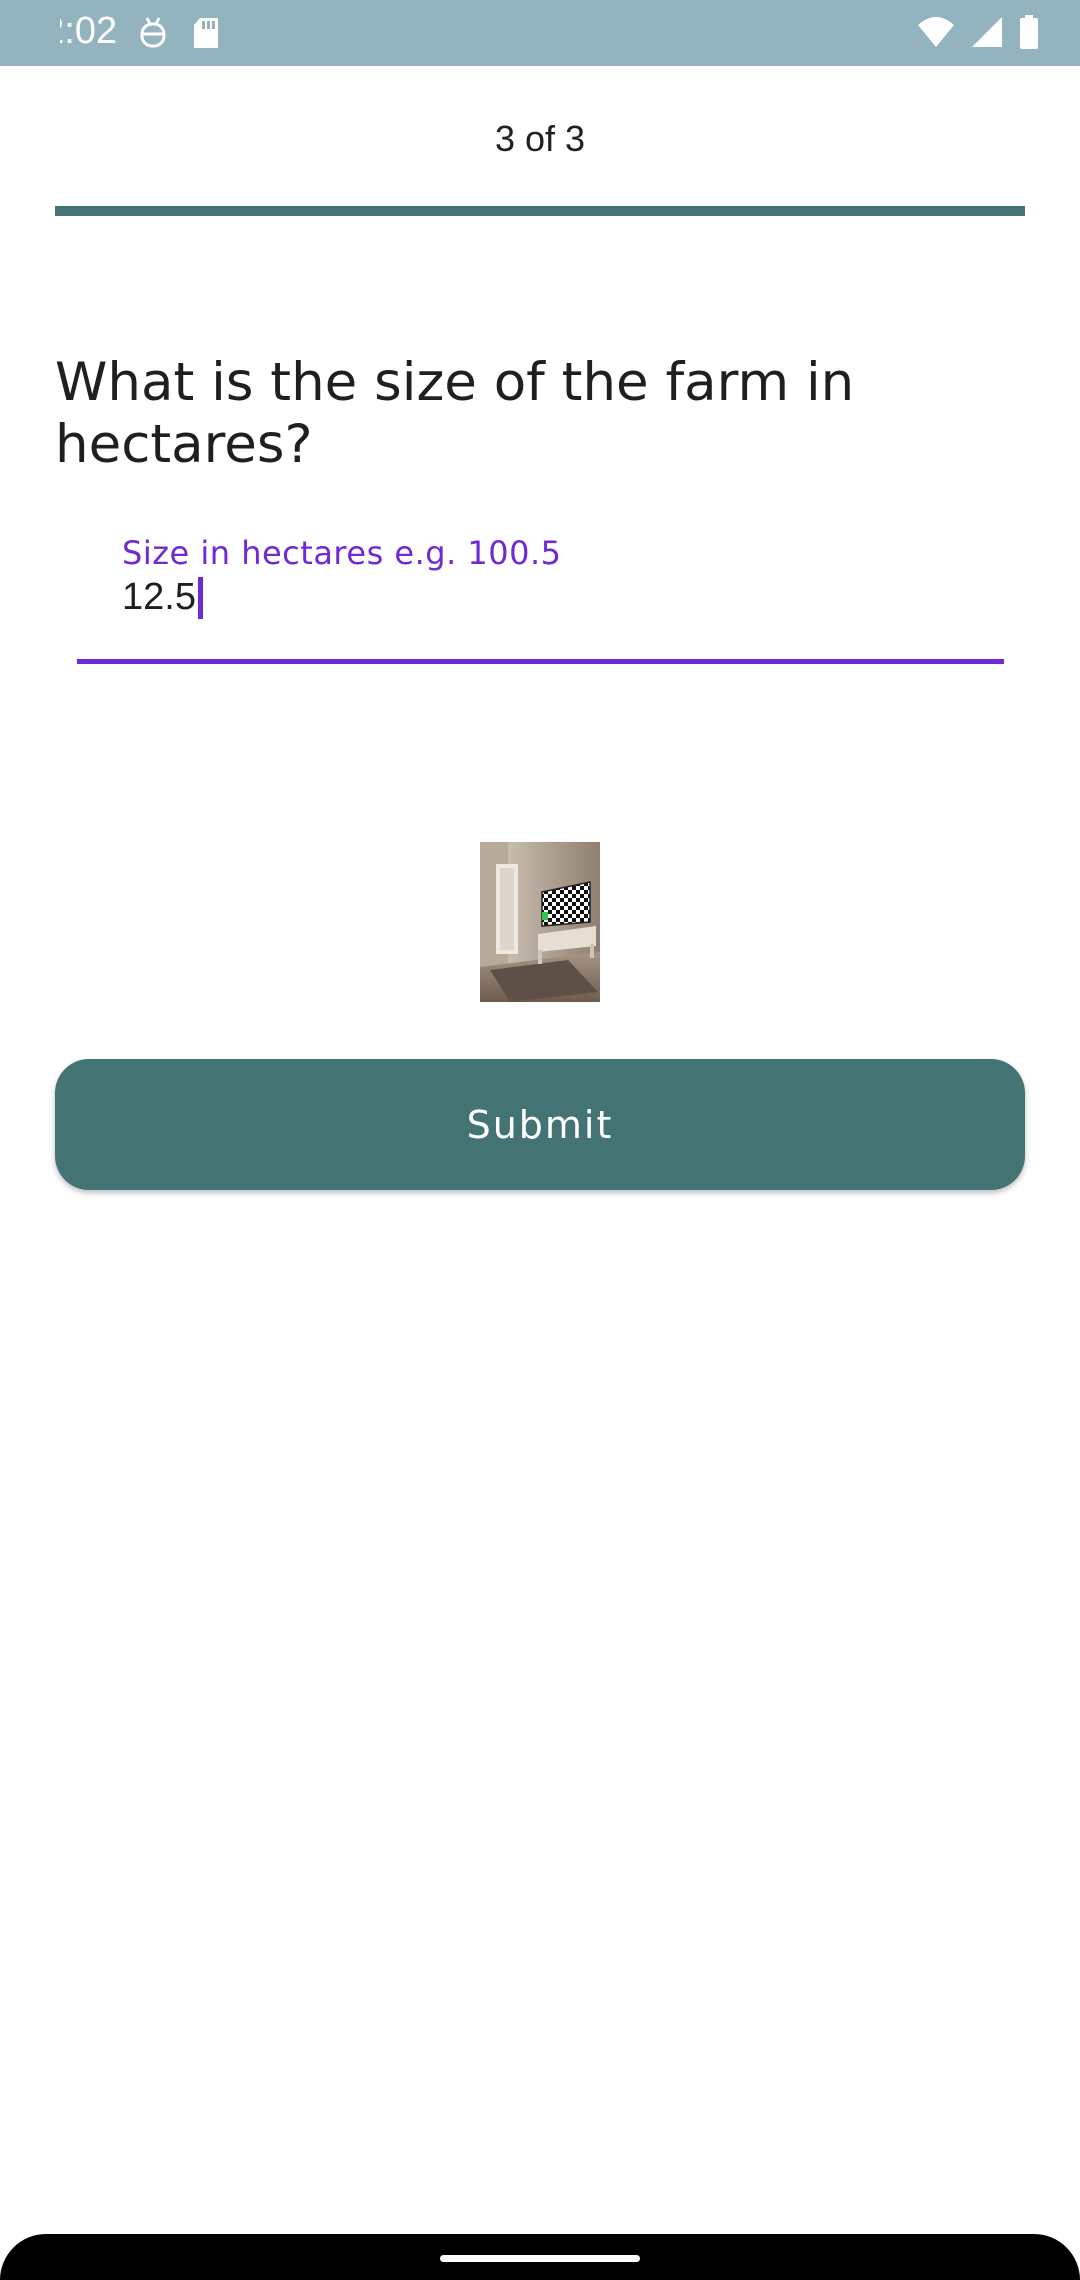 Image resolution: width=1080 pixels, height=2280 pixels. What do you see at coordinates (159, 597) in the screenshot?
I see `size-input-value: 12.5` at bounding box center [159, 597].